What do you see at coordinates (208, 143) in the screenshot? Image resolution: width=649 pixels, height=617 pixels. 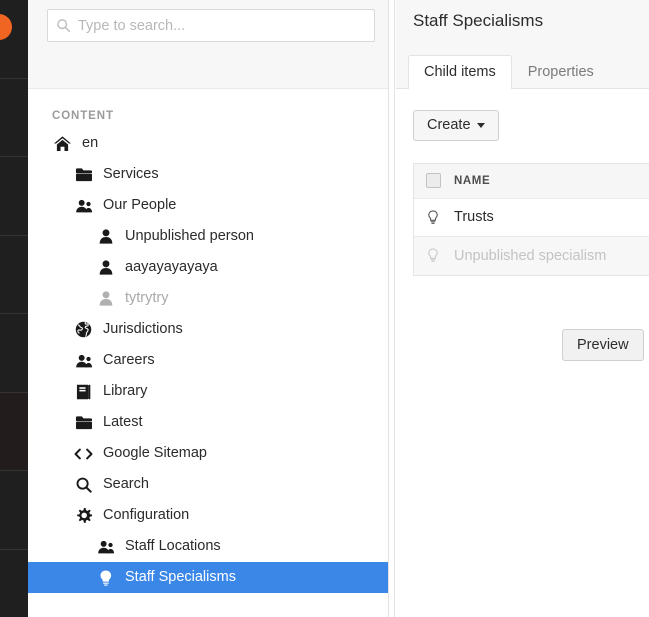 I see `tree-item-en: en` at bounding box center [208, 143].